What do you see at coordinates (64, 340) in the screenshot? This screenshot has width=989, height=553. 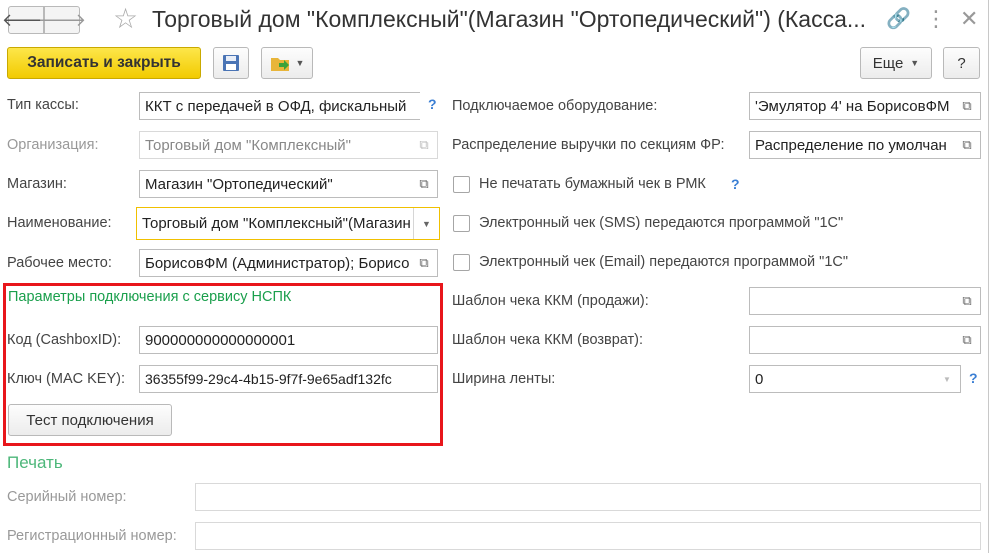 I see `cashbox-id-label: Код (CashboxID):` at bounding box center [64, 340].